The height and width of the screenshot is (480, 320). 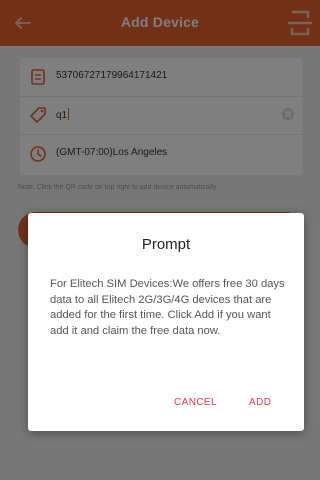 I want to click on dialog-title: Prompt, so click(x=166, y=244).